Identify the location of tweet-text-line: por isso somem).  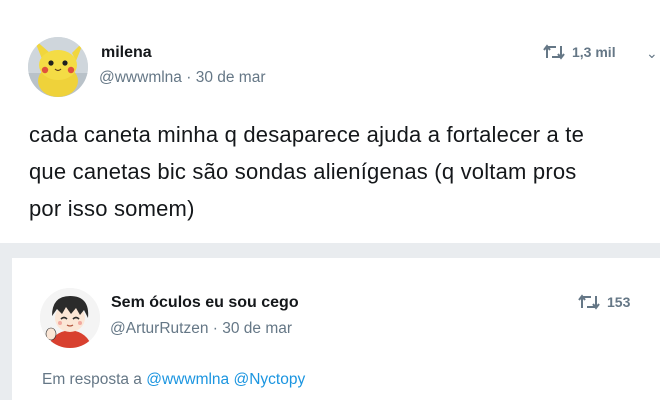
(112, 208).